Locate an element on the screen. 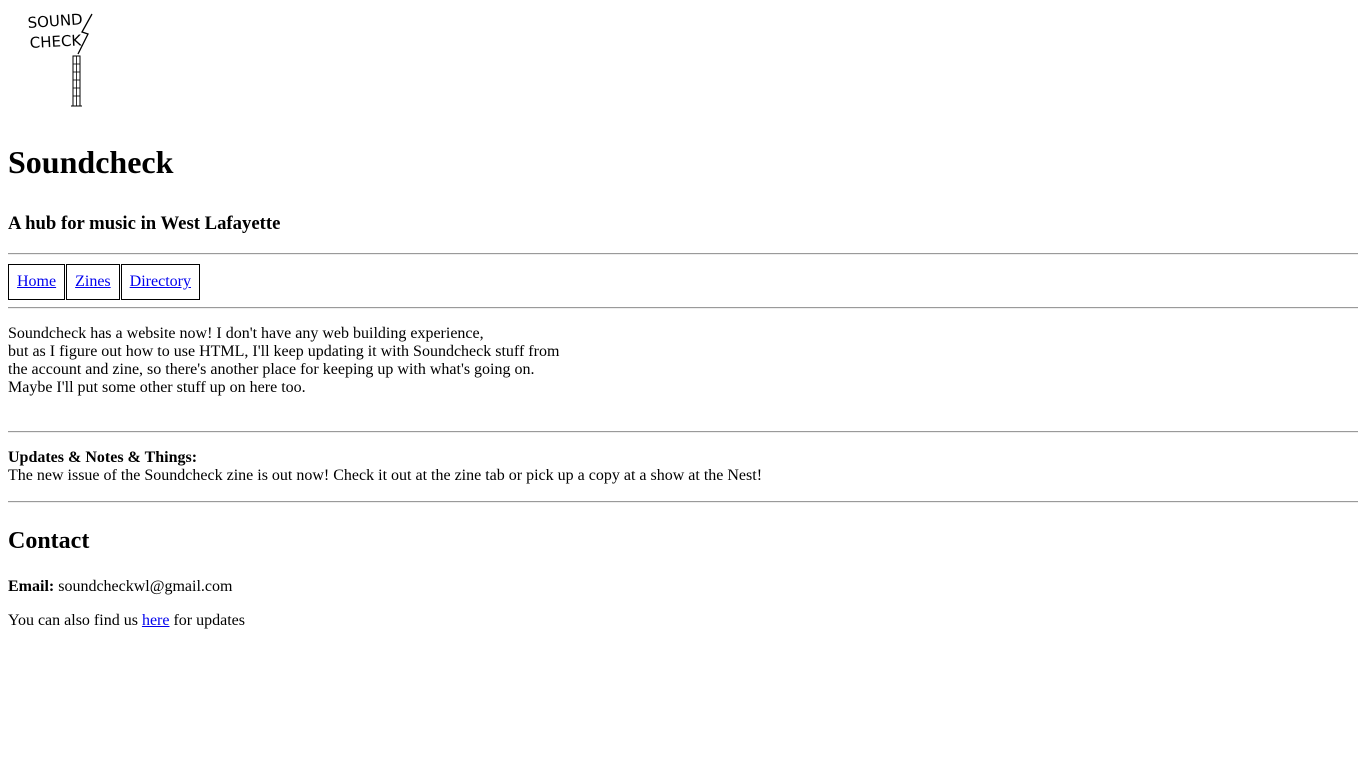 The image size is (1366, 768). soundcheck-logo: SOUND CHECK is located at coordinates (60, 58).